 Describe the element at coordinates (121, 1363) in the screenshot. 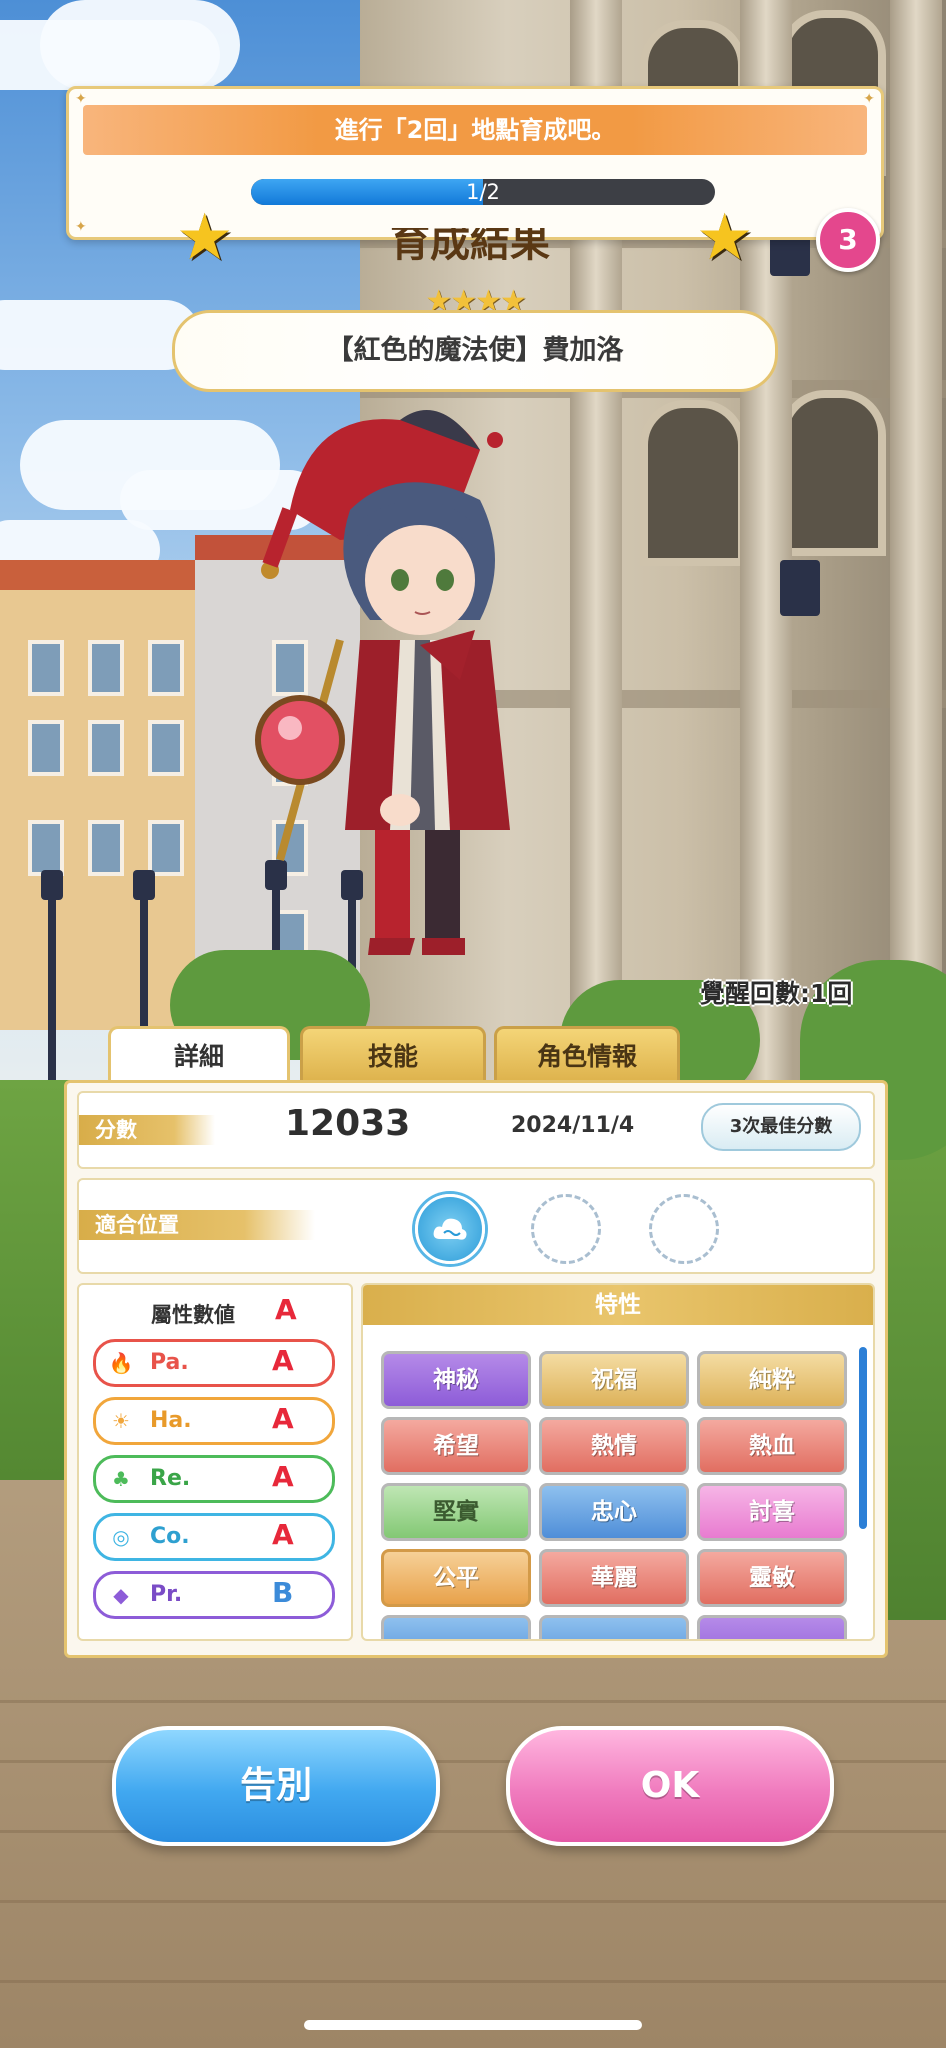

I see `flame-icon: 🔥` at that location.